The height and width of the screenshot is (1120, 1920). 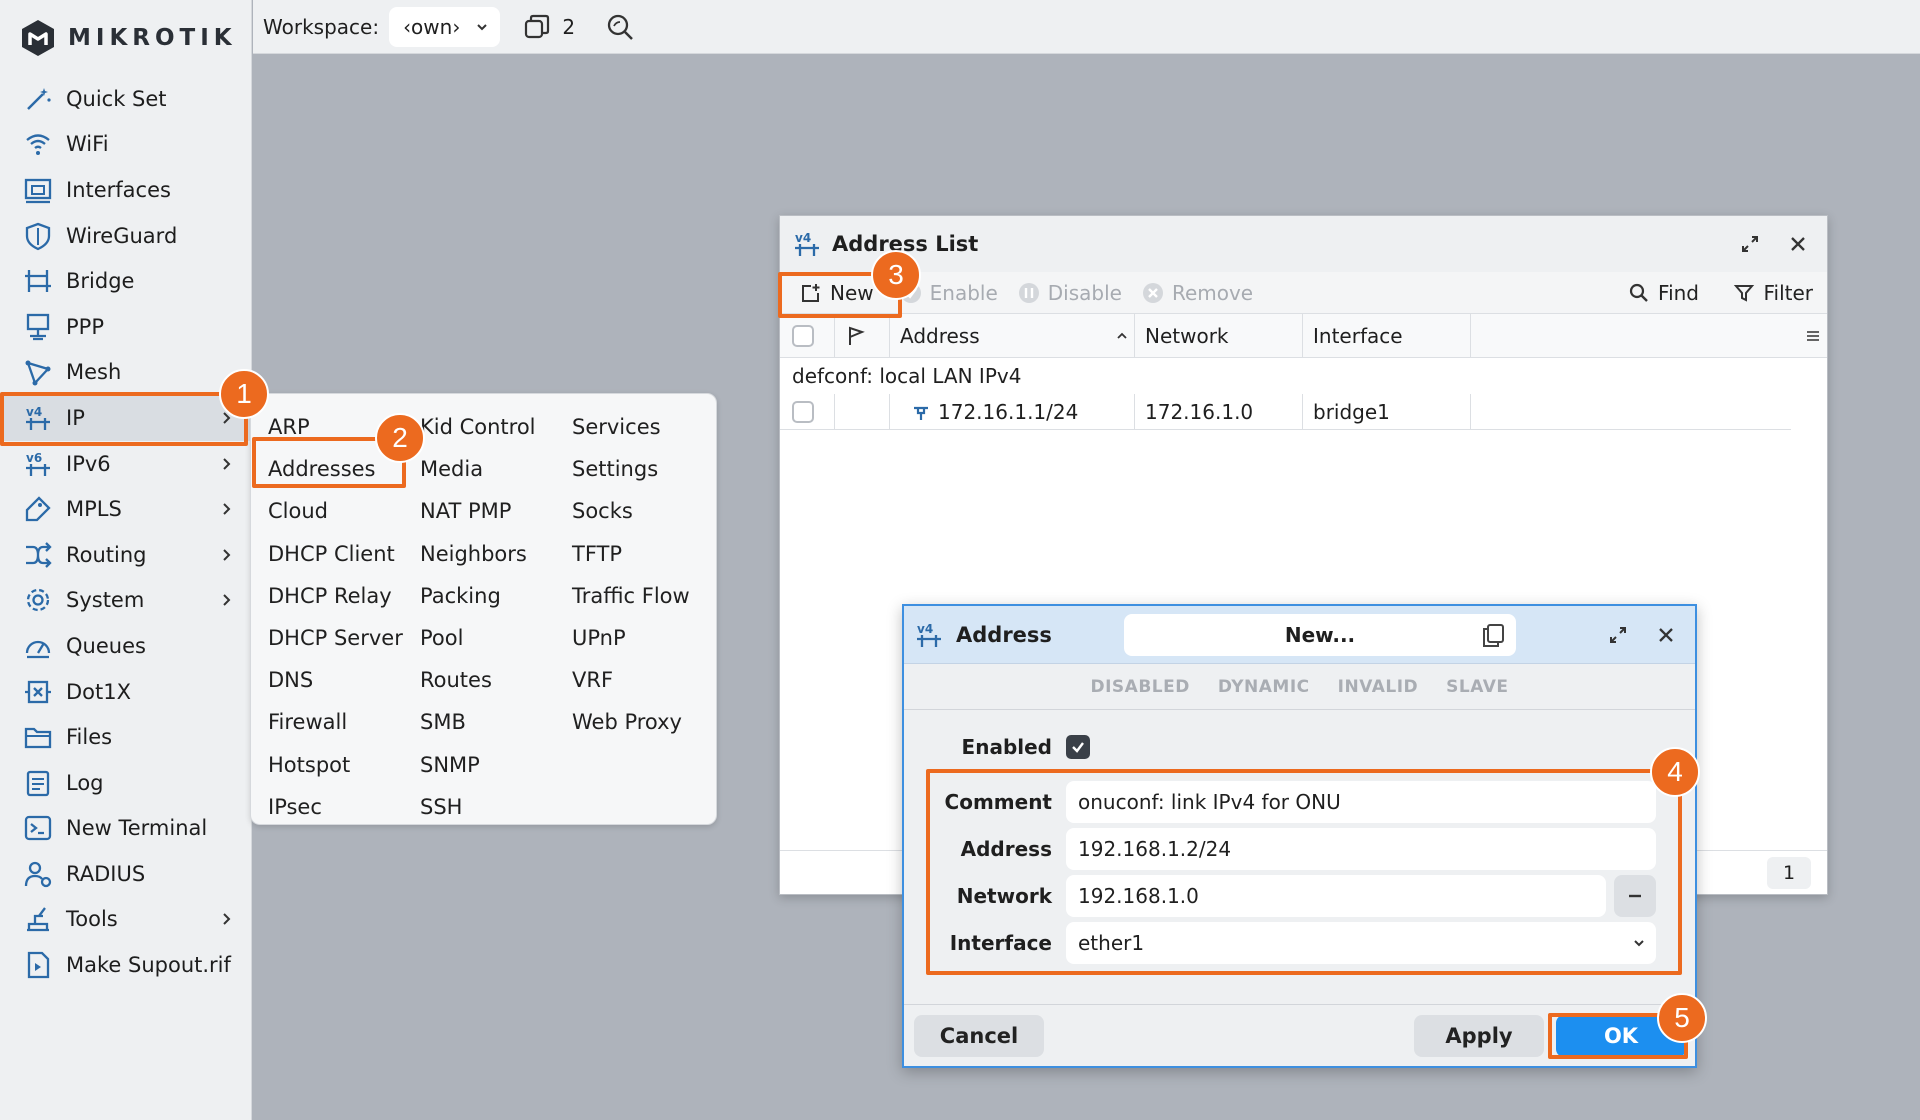 What do you see at coordinates (998, 802) in the screenshot?
I see `comment-label: Comment` at bounding box center [998, 802].